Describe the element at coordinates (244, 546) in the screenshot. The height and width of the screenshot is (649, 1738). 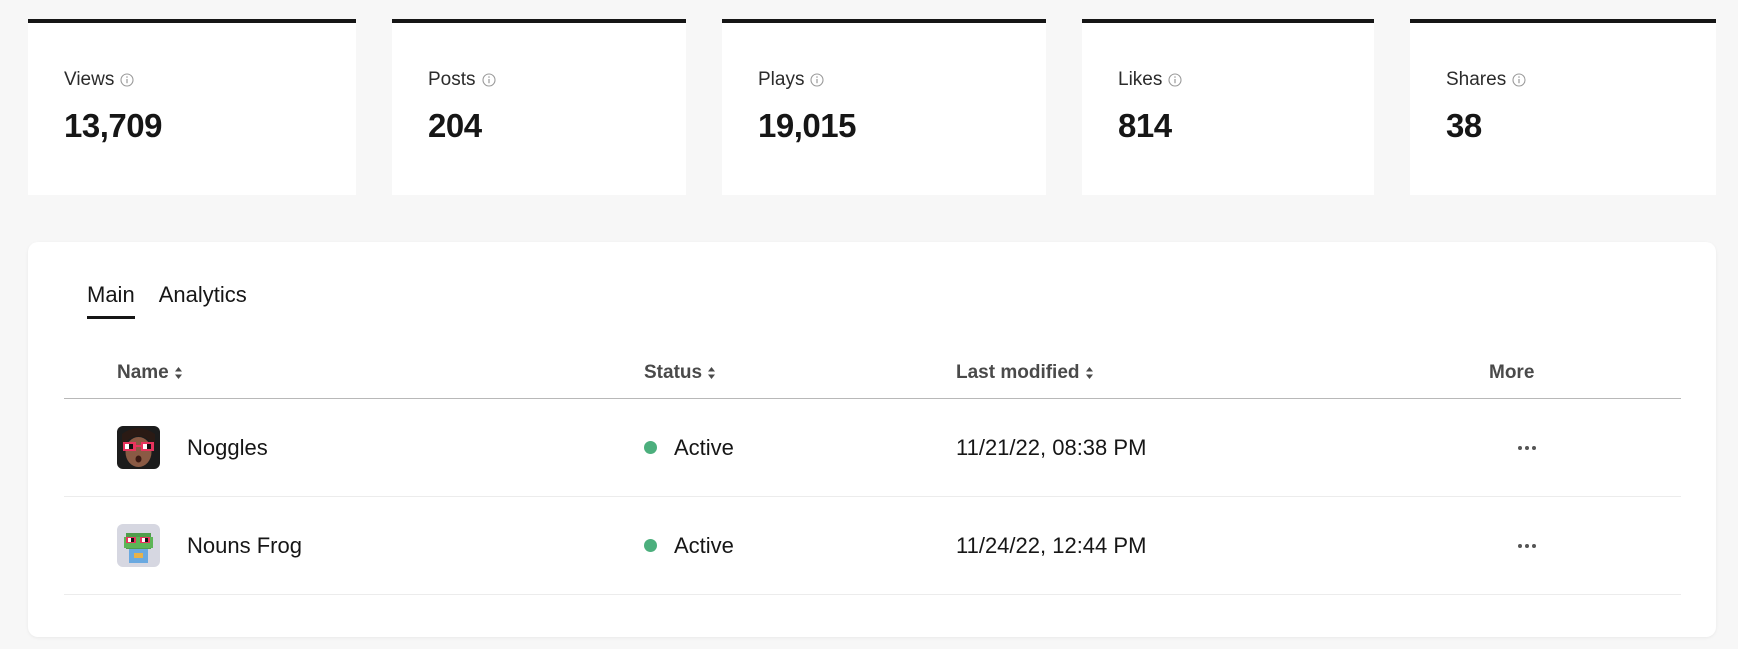
I see `item-name: Nouns Frog` at that location.